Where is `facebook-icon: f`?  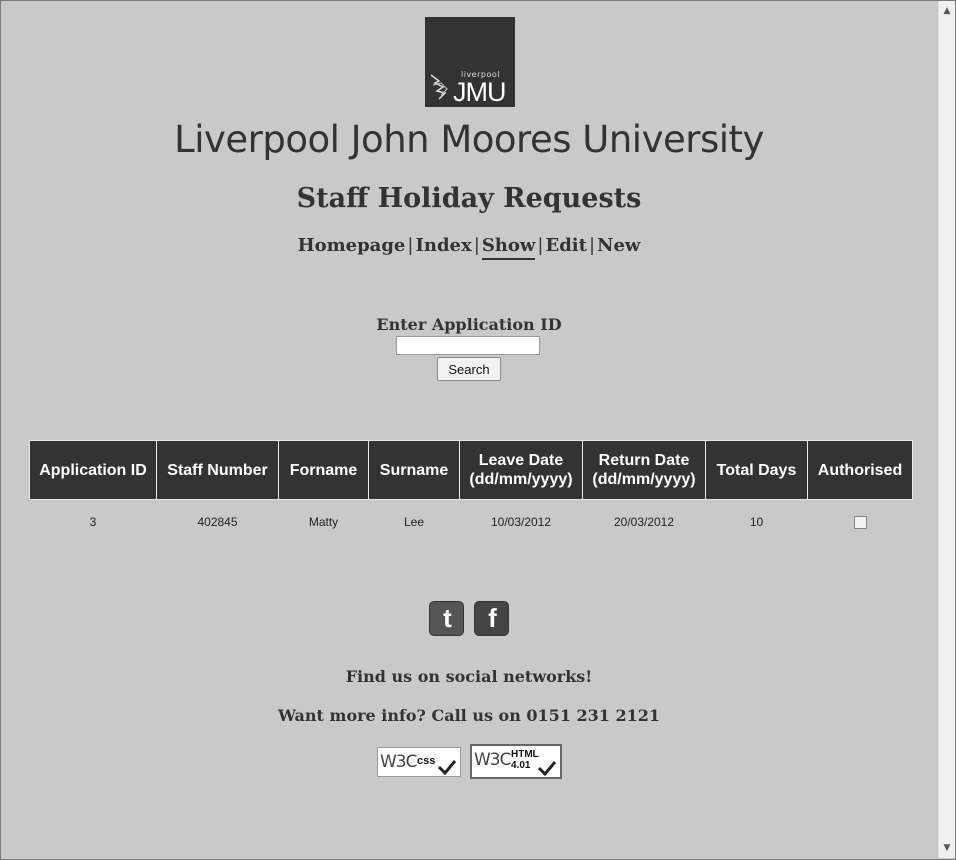 facebook-icon: f is located at coordinates (491, 618).